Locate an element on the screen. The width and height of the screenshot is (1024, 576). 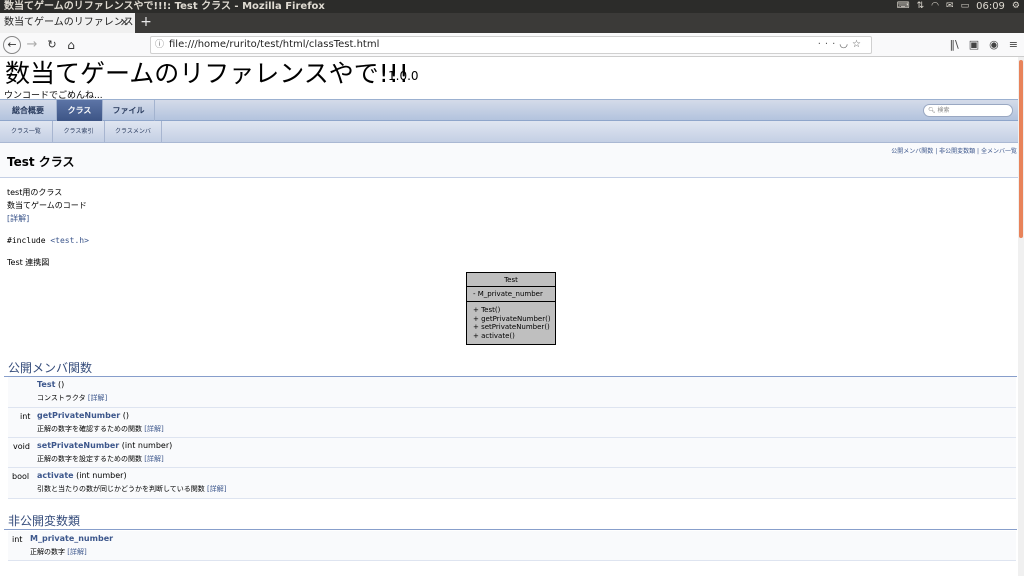
details-link: [詳解] is located at coordinates (18, 218).